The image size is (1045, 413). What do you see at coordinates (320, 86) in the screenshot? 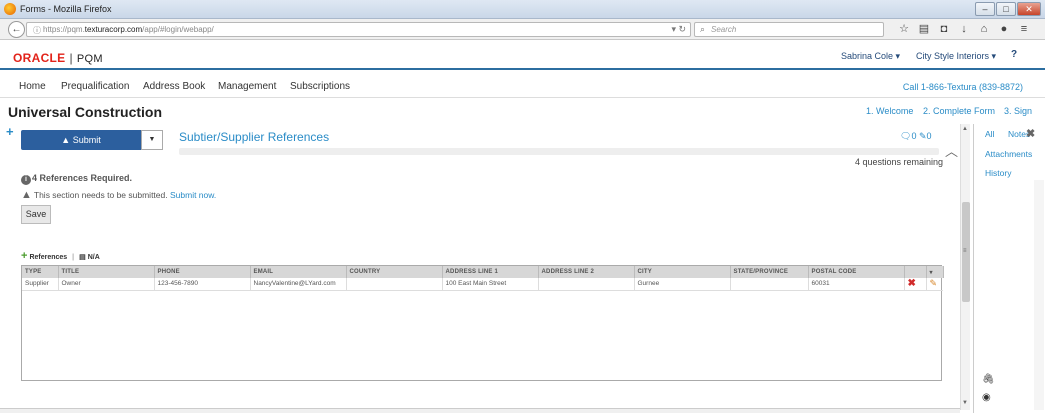
I see `menu-item-subscriptions: Subscriptions` at bounding box center [320, 86].